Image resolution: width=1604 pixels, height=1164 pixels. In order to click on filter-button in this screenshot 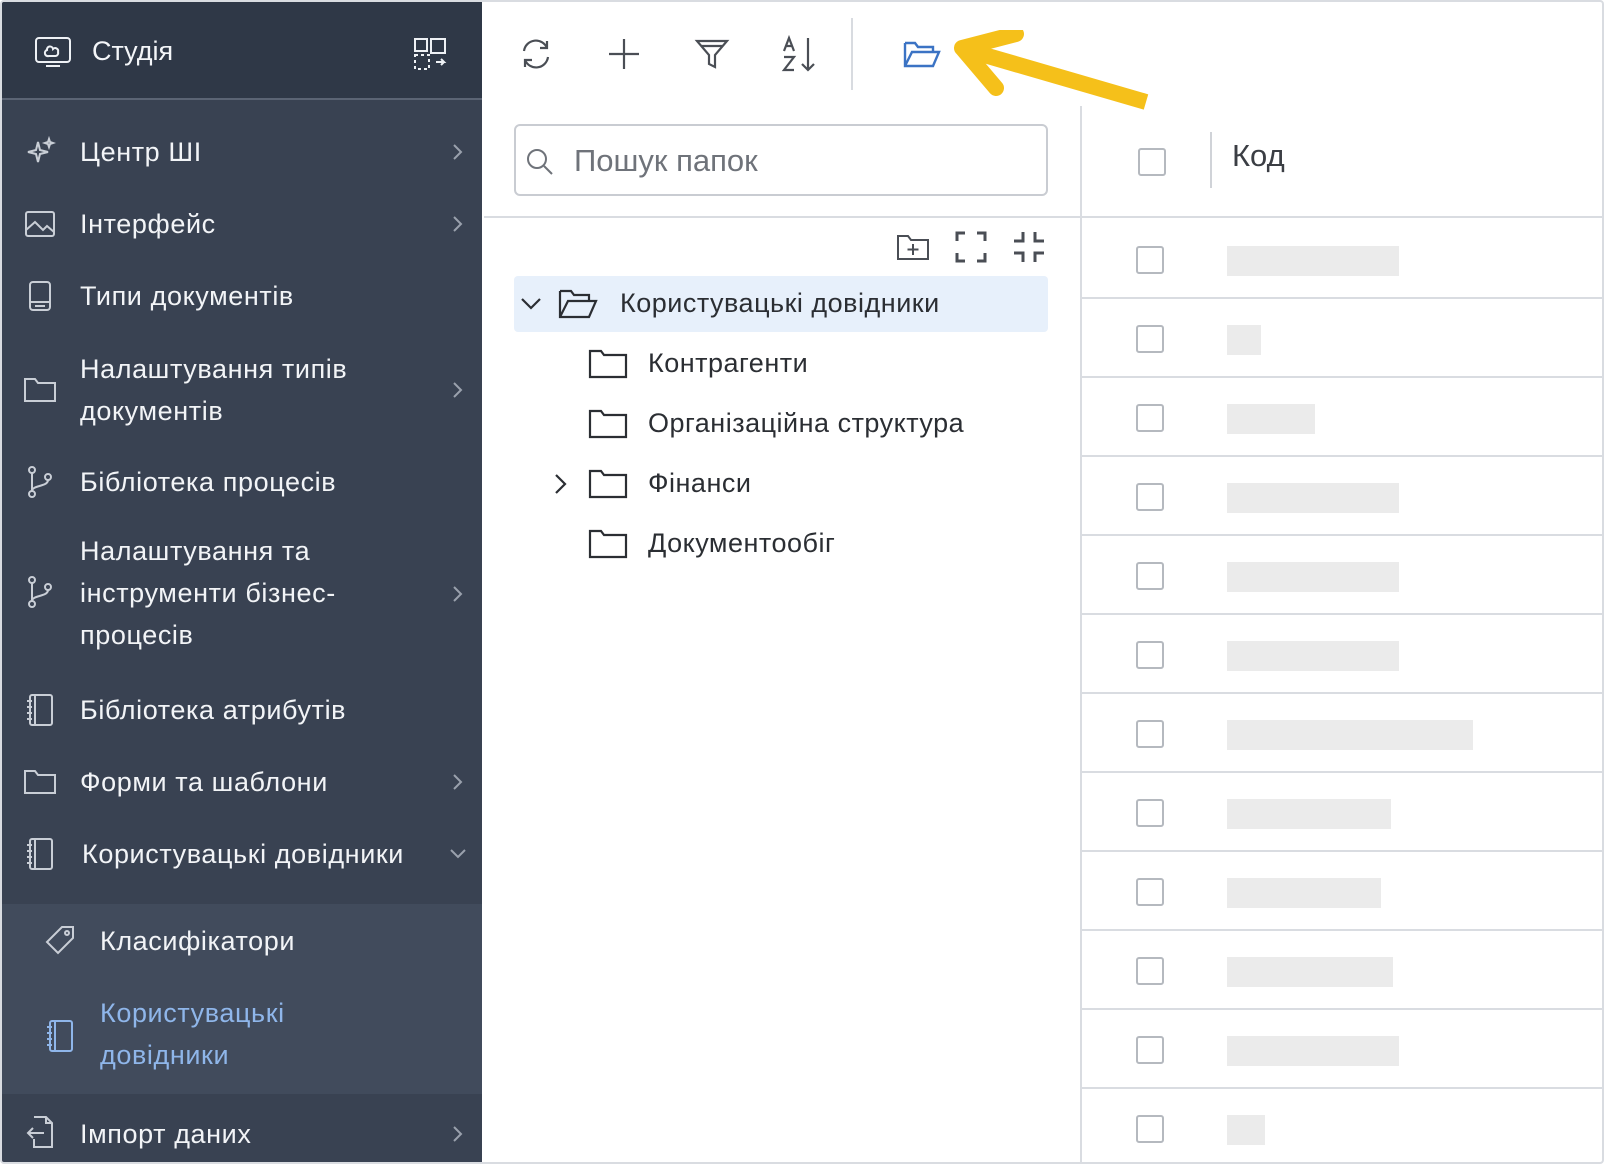, I will do `click(712, 54)`.